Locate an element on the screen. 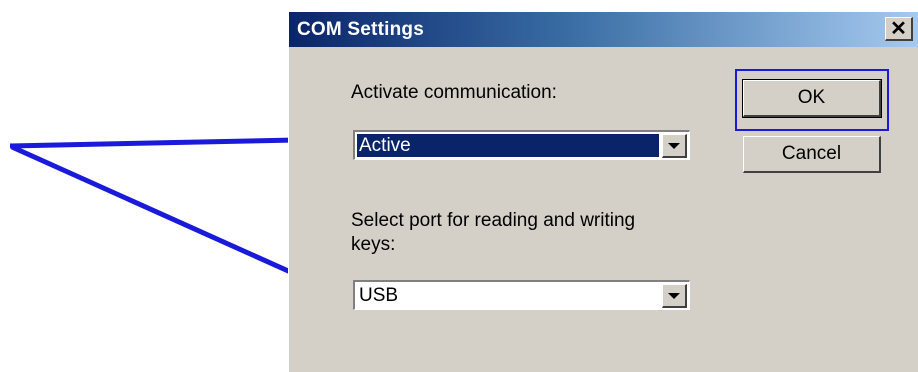  dialog-title: COM Settings is located at coordinates (360, 29).